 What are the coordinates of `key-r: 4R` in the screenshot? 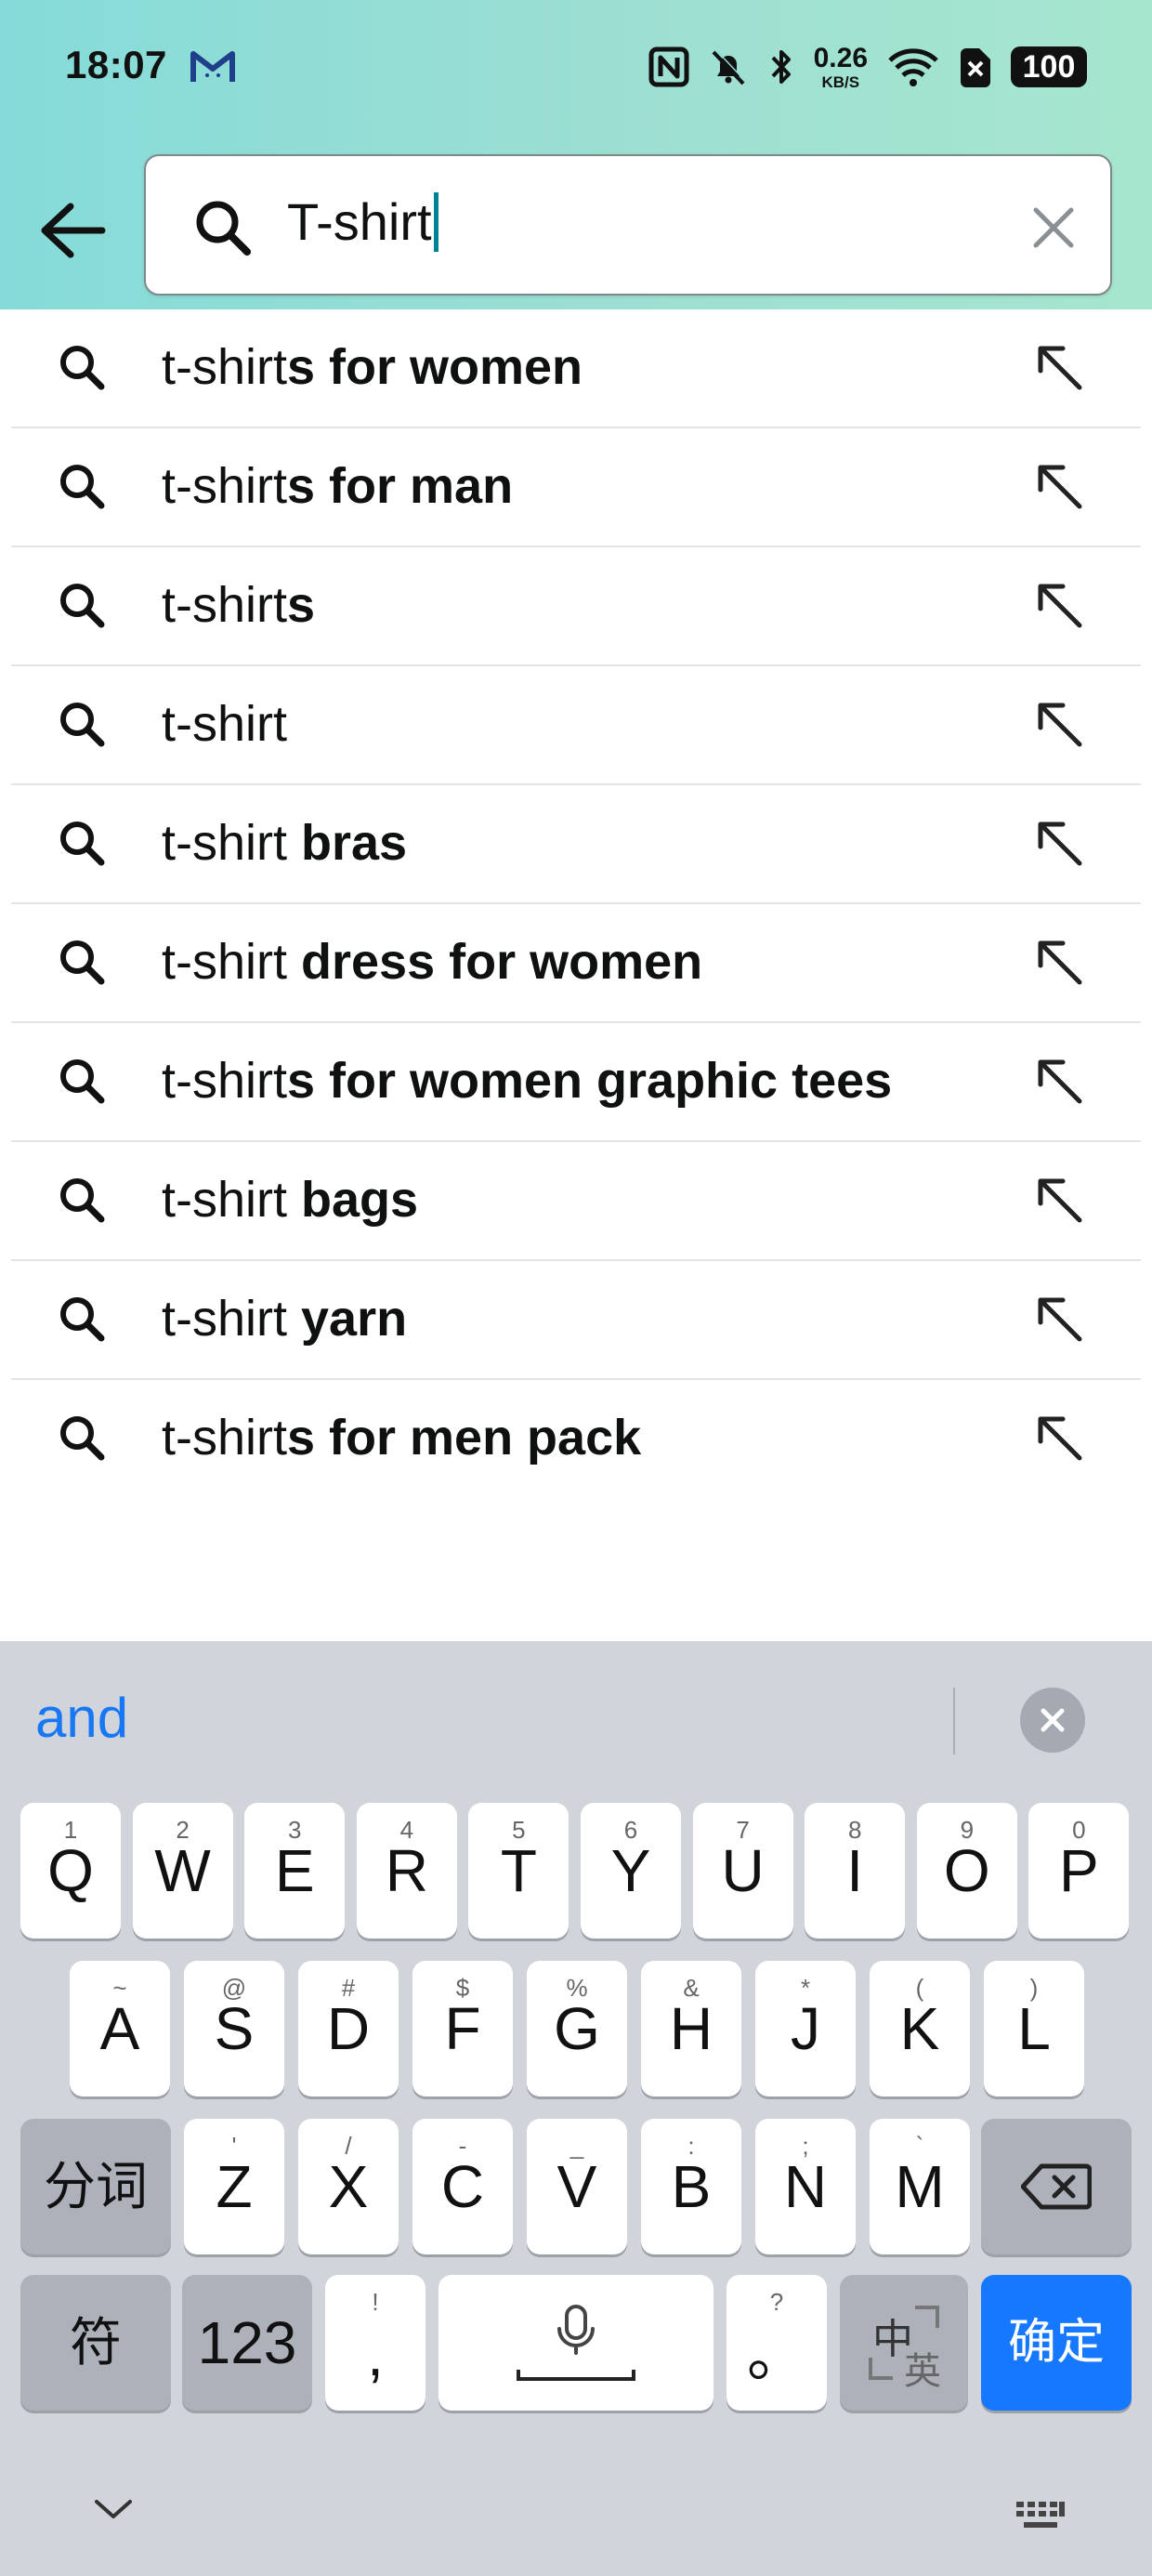 It's located at (406, 1871).